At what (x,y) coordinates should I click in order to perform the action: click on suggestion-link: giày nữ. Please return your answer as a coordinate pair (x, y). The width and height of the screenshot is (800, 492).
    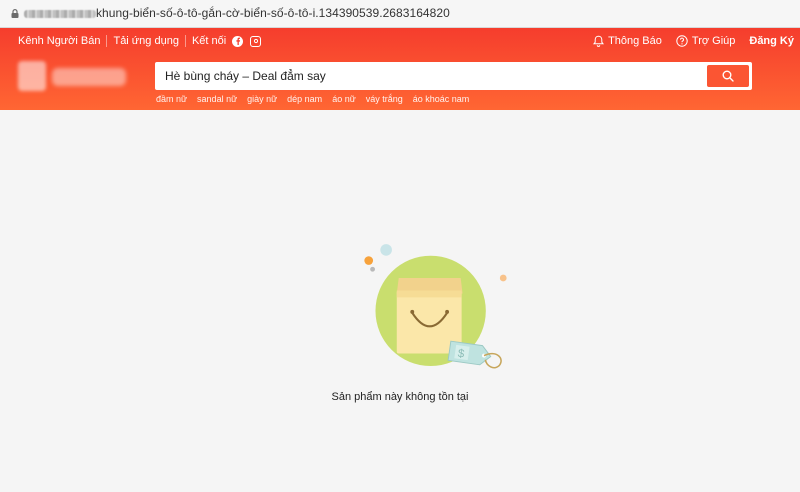
    Looking at the image, I should click on (262, 99).